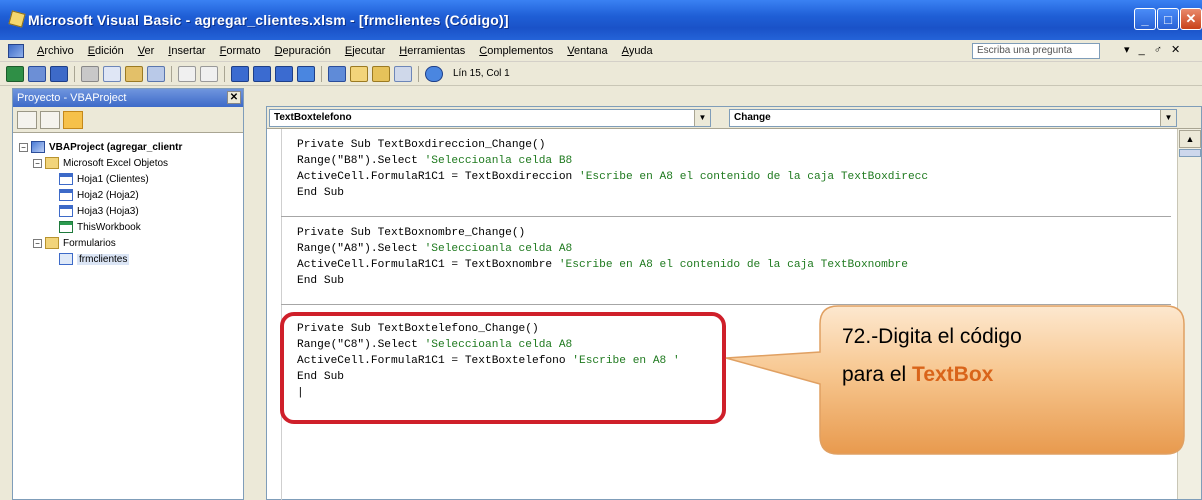 The width and height of the screenshot is (1202, 500). I want to click on copy-icon, so click(112, 73).